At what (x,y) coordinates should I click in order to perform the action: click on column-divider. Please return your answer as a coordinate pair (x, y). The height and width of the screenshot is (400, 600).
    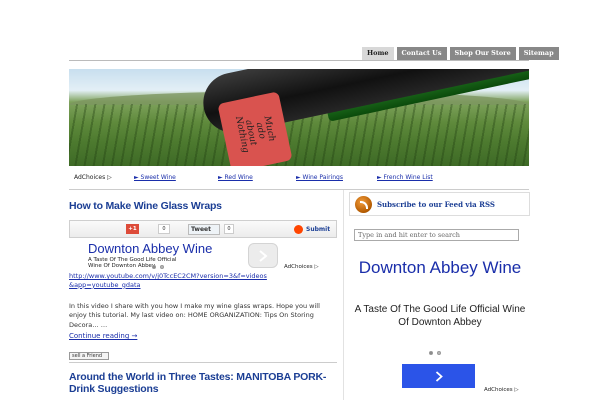
    Looking at the image, I should click on (343, 295).